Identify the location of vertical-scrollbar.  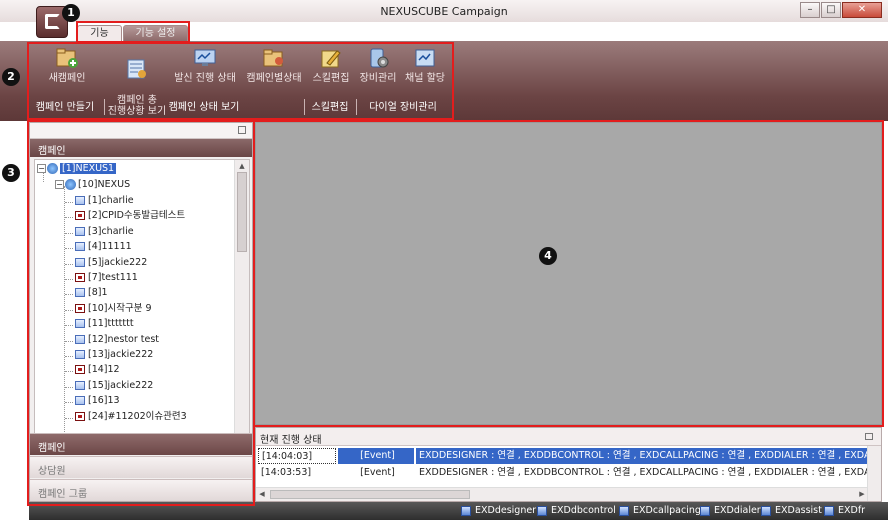
(874, 473).